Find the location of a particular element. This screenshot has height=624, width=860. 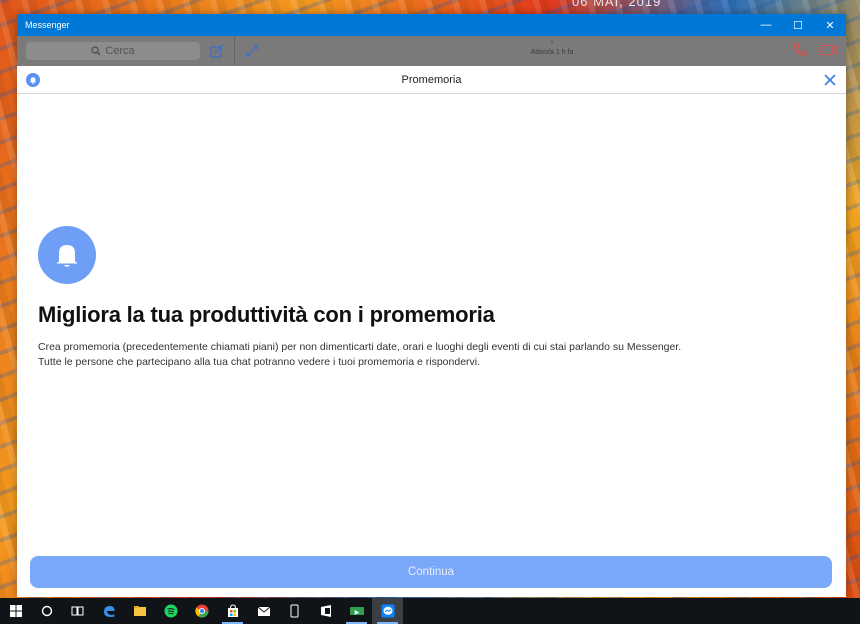

modal-header: Promemoria is located at coordinates (431, 80).